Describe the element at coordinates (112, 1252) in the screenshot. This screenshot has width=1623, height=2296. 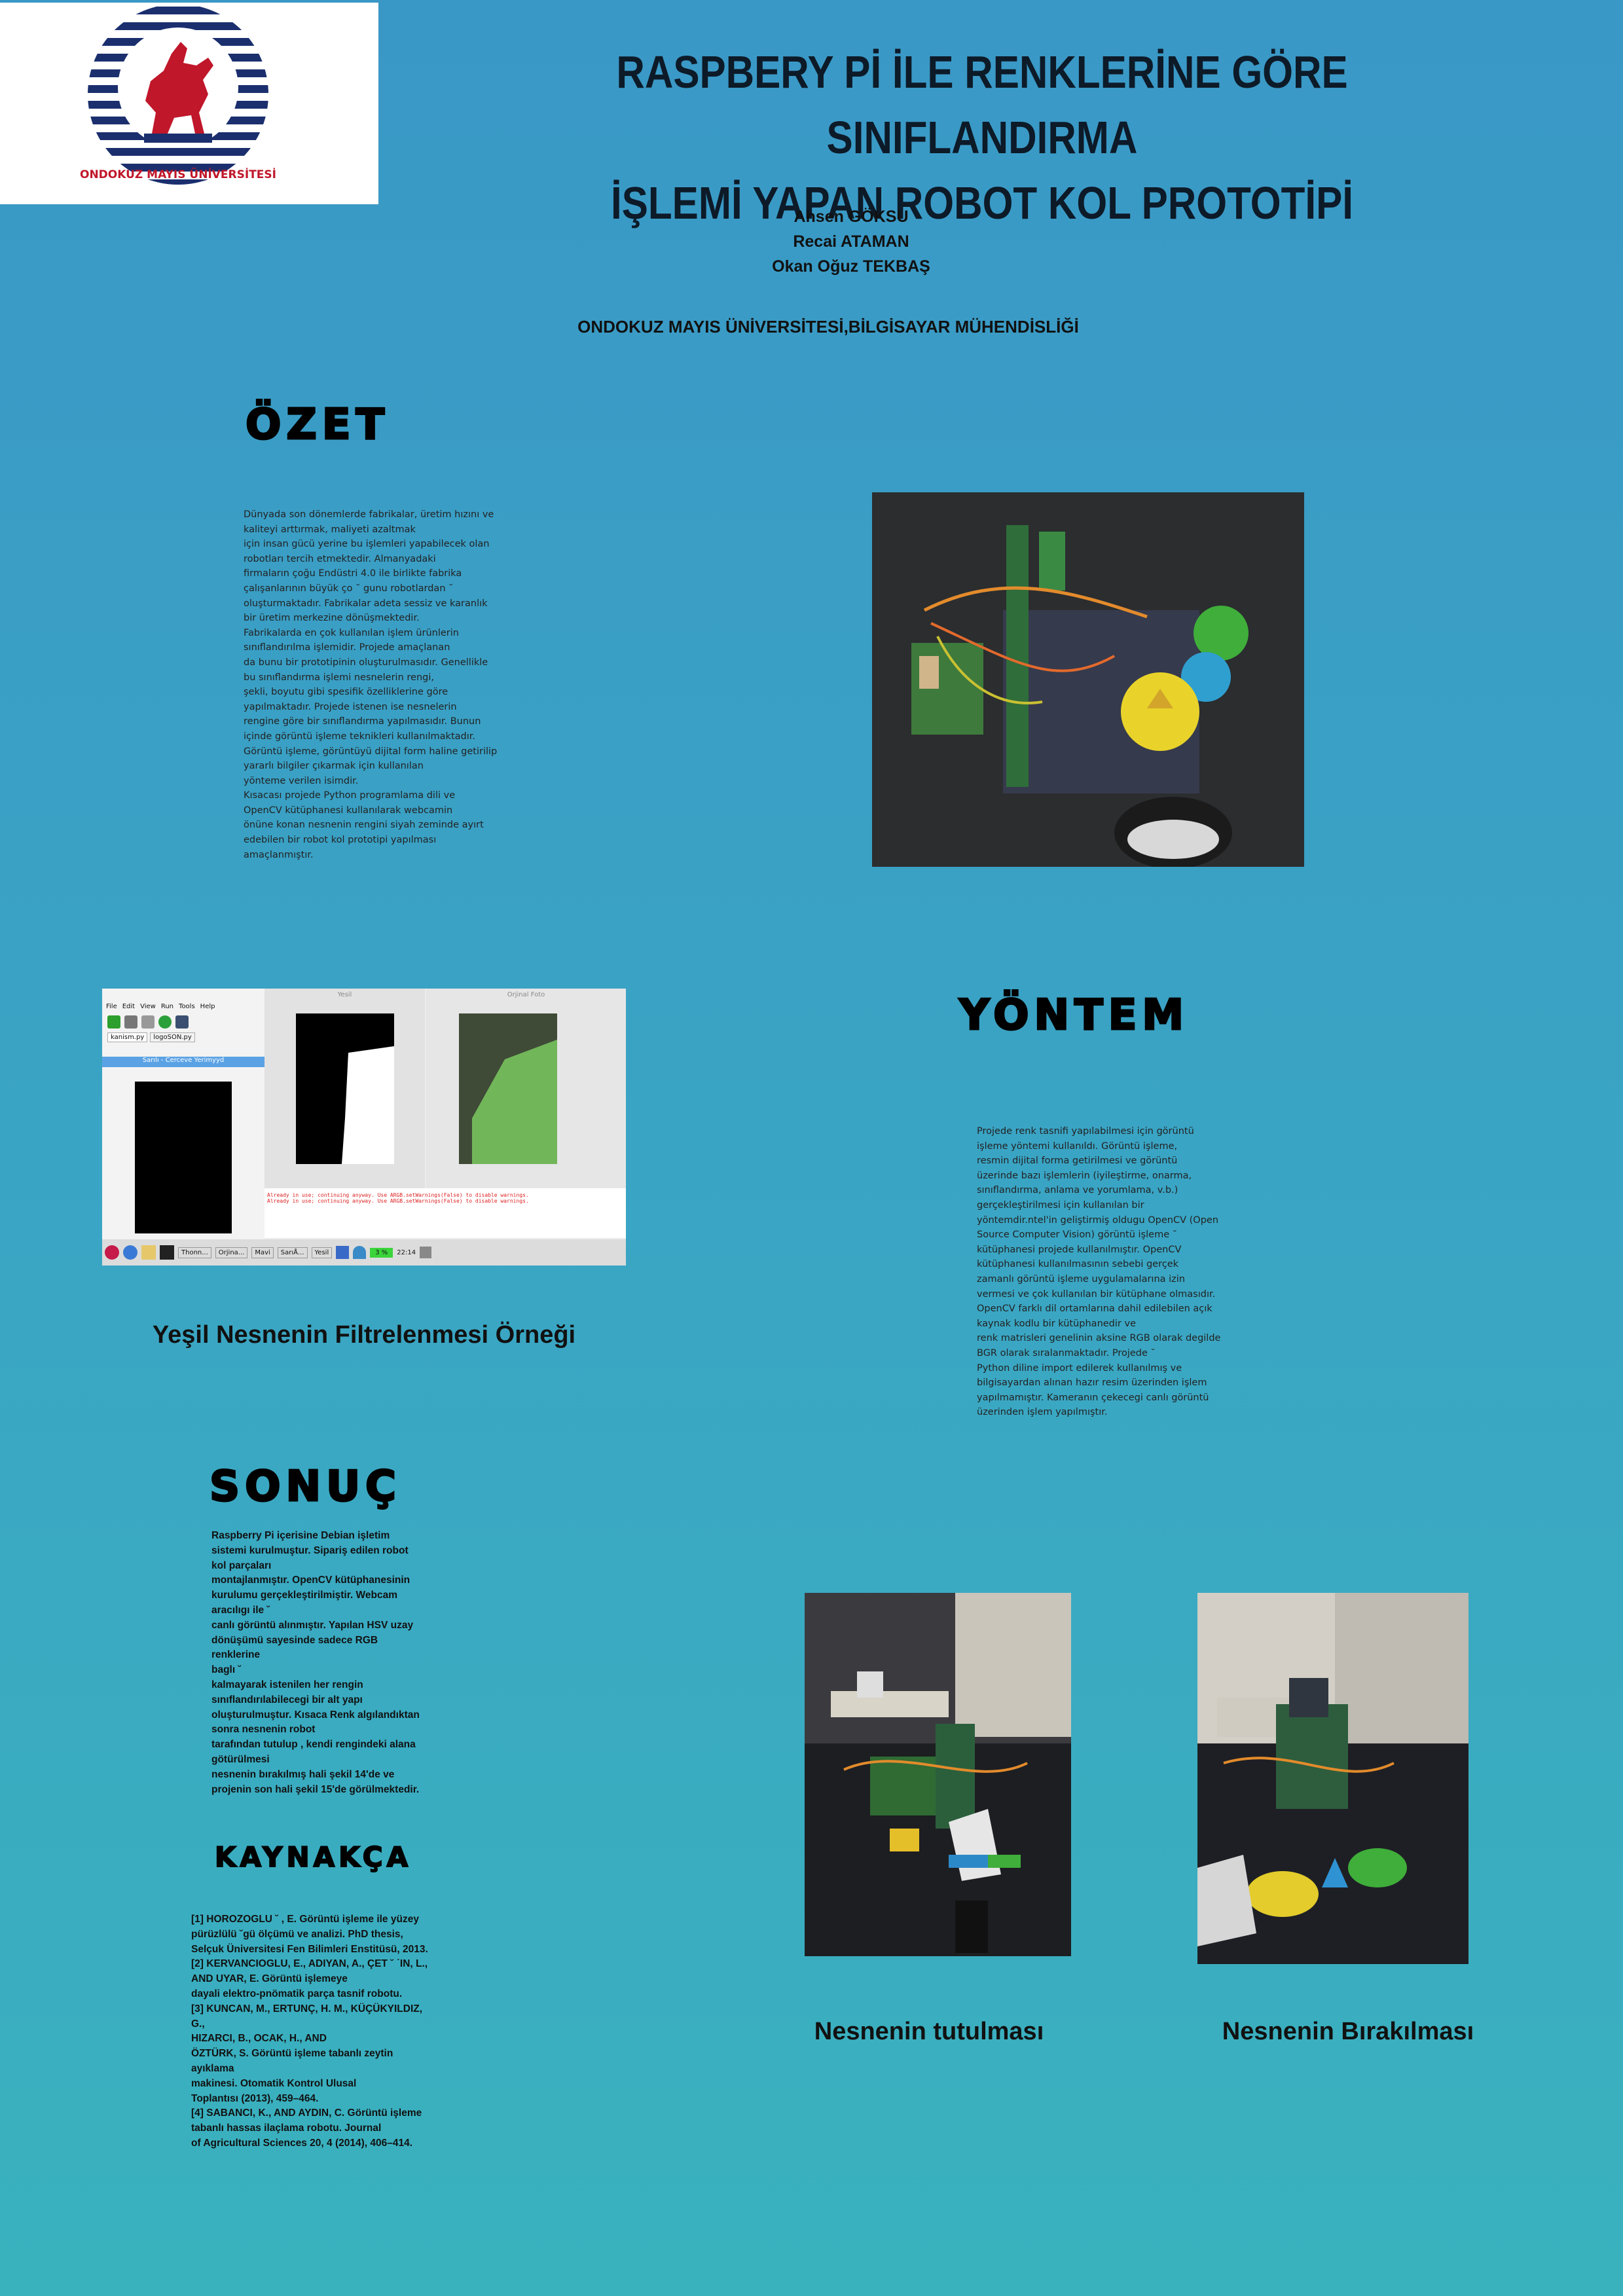
I see `raspberry-menu-icon` at that location.